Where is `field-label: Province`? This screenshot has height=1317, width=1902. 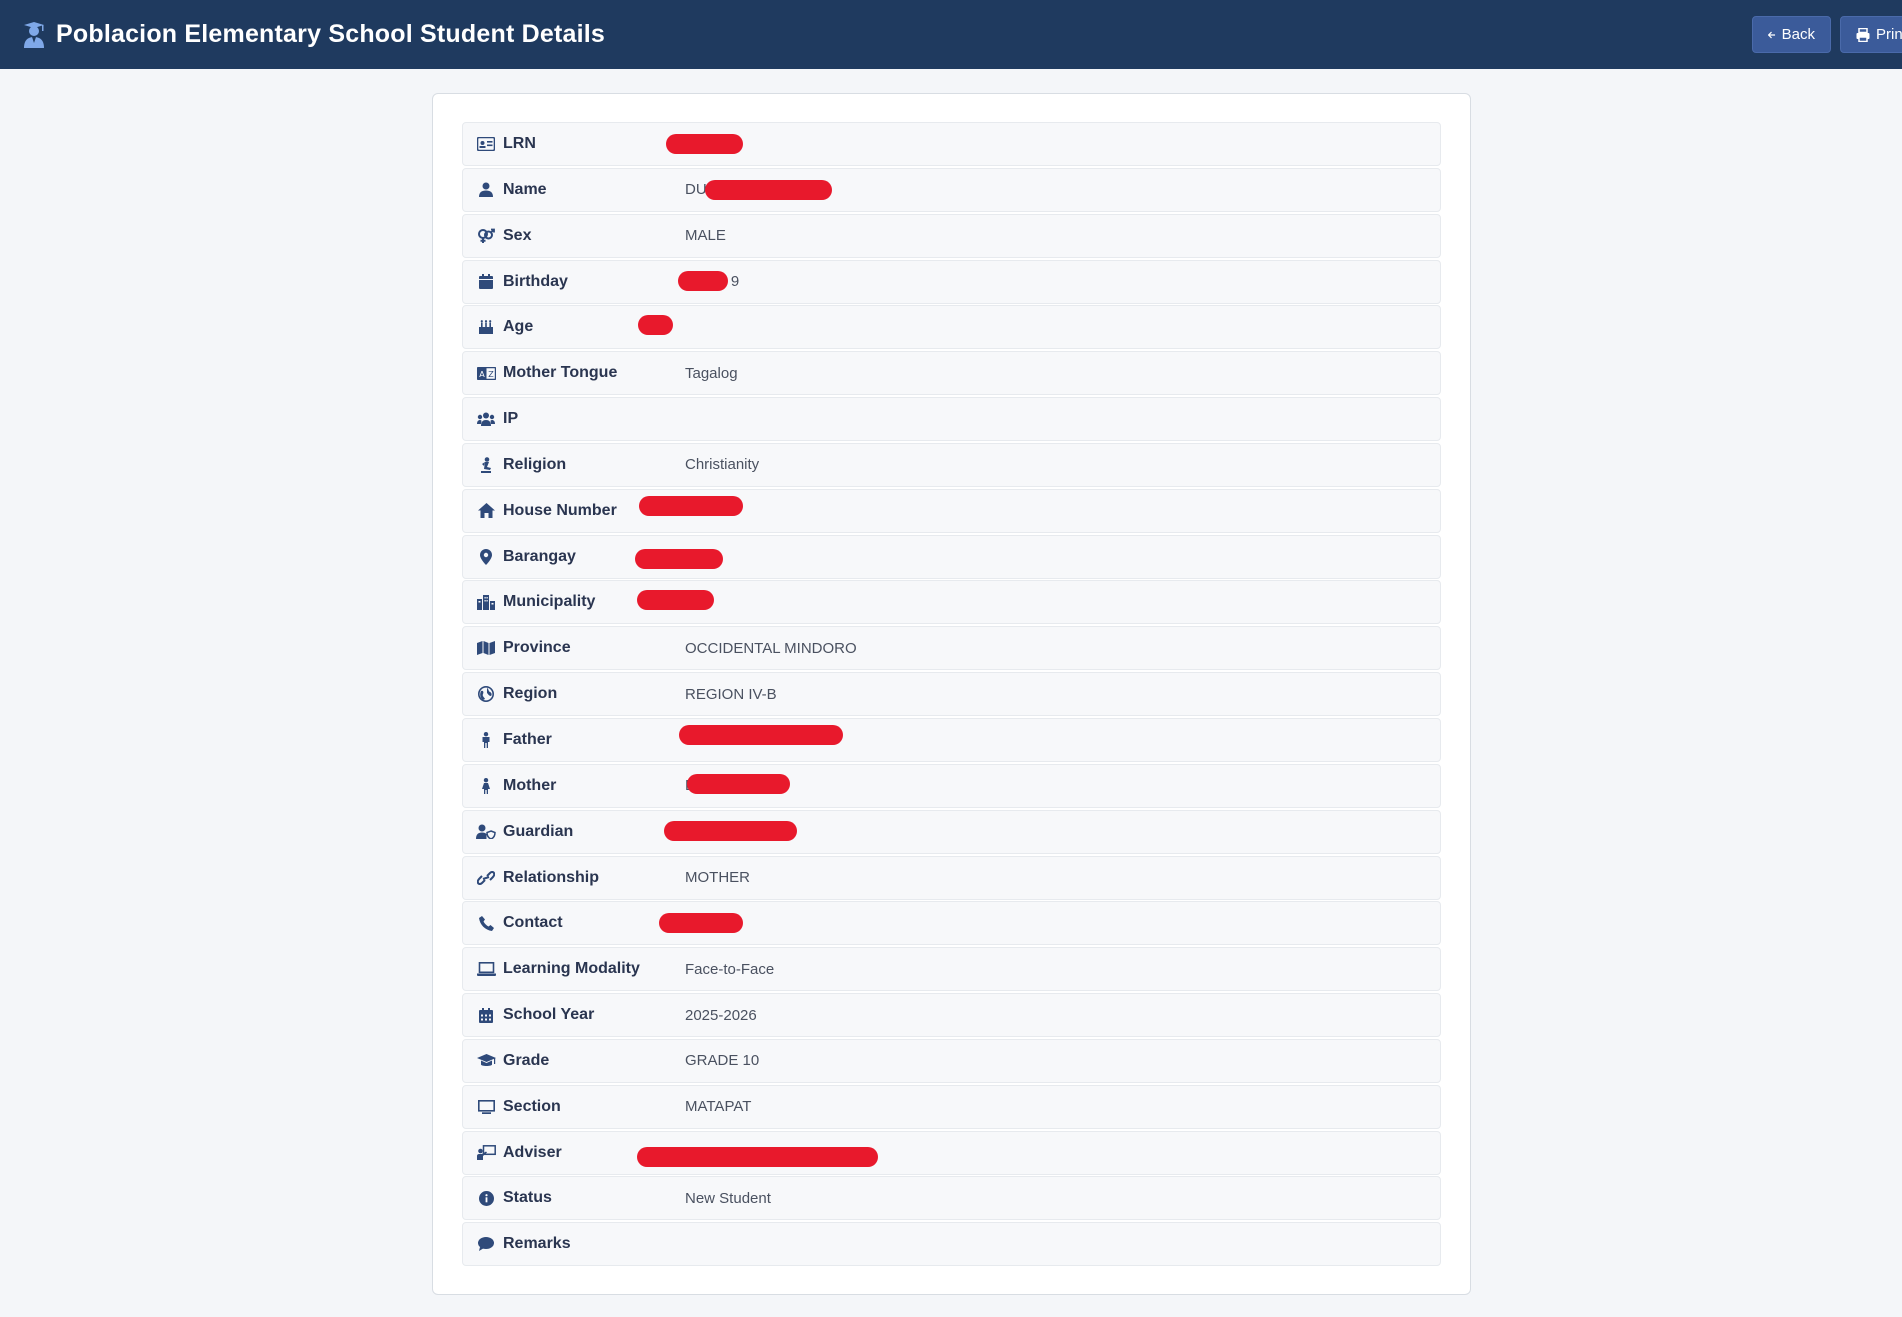
field-label: Province is located at coordinates (537, 648).